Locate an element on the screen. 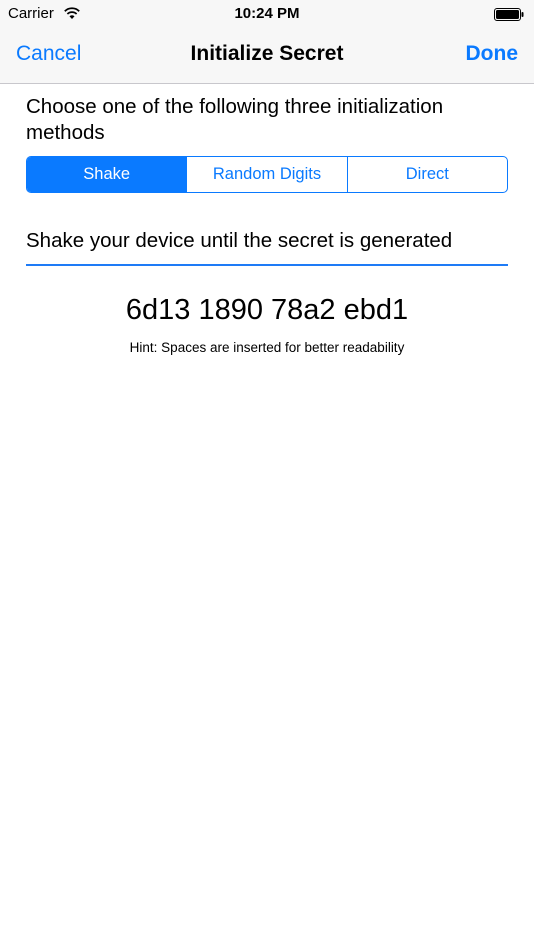  segment-direct: Direct is located at coordinates (426, 174).